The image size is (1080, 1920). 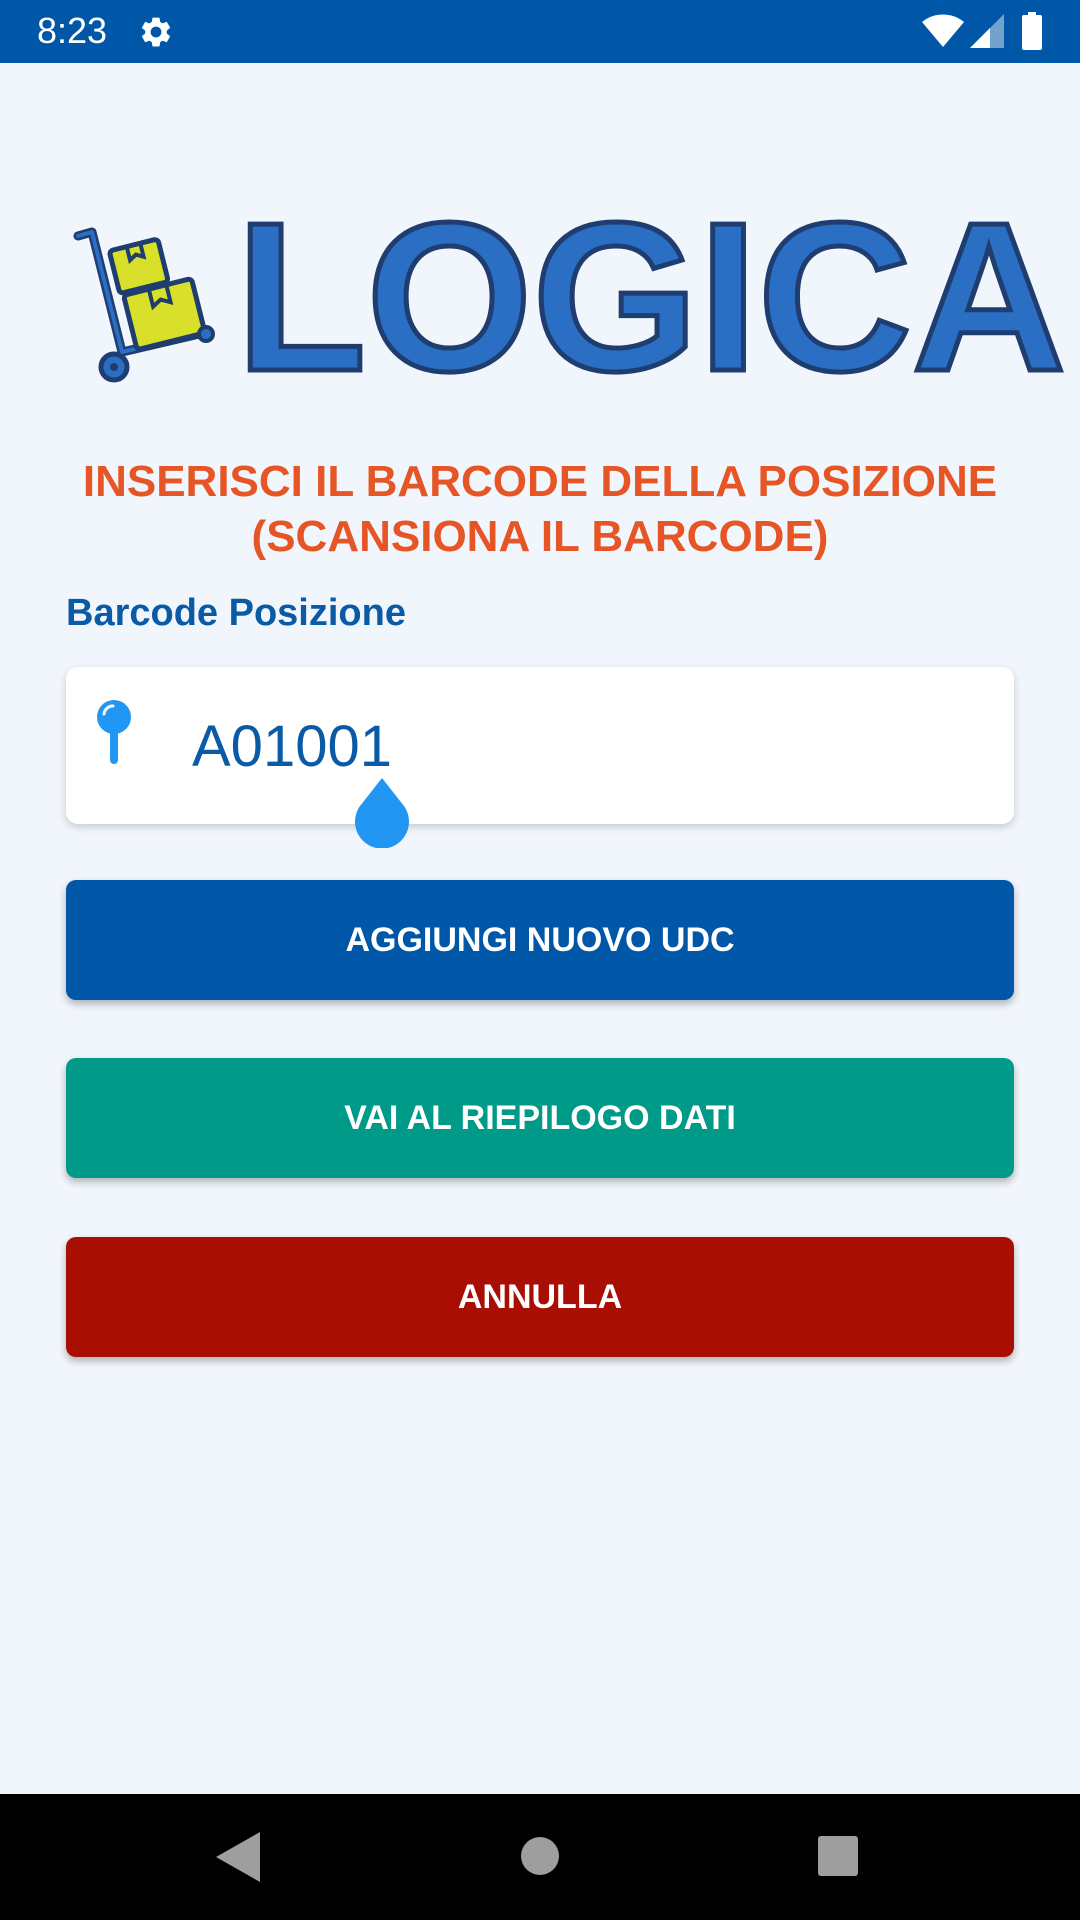 What do you see at coordinates (114, 732) in the screenshot?
I see `location-pin-icon` at bounding box center [114, 732].